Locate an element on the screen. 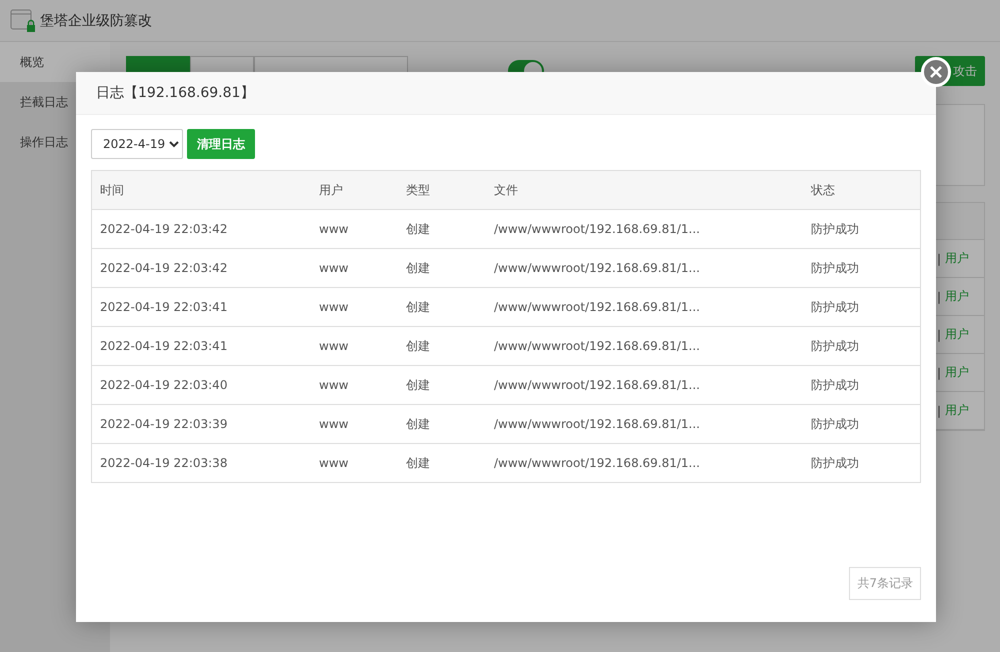 Image resolution: width=1000 pixels, height=652 pixels. table-cell-text: 2022-04-19 22:03:39 is located at coordinates (163, 424).